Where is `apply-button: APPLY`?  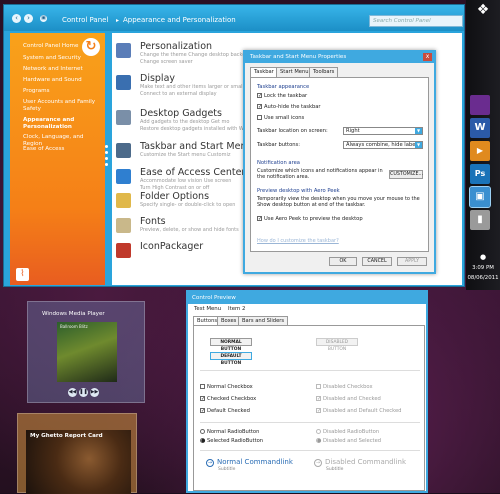 apply-button: APPLY is located at coordinates (412, 261).